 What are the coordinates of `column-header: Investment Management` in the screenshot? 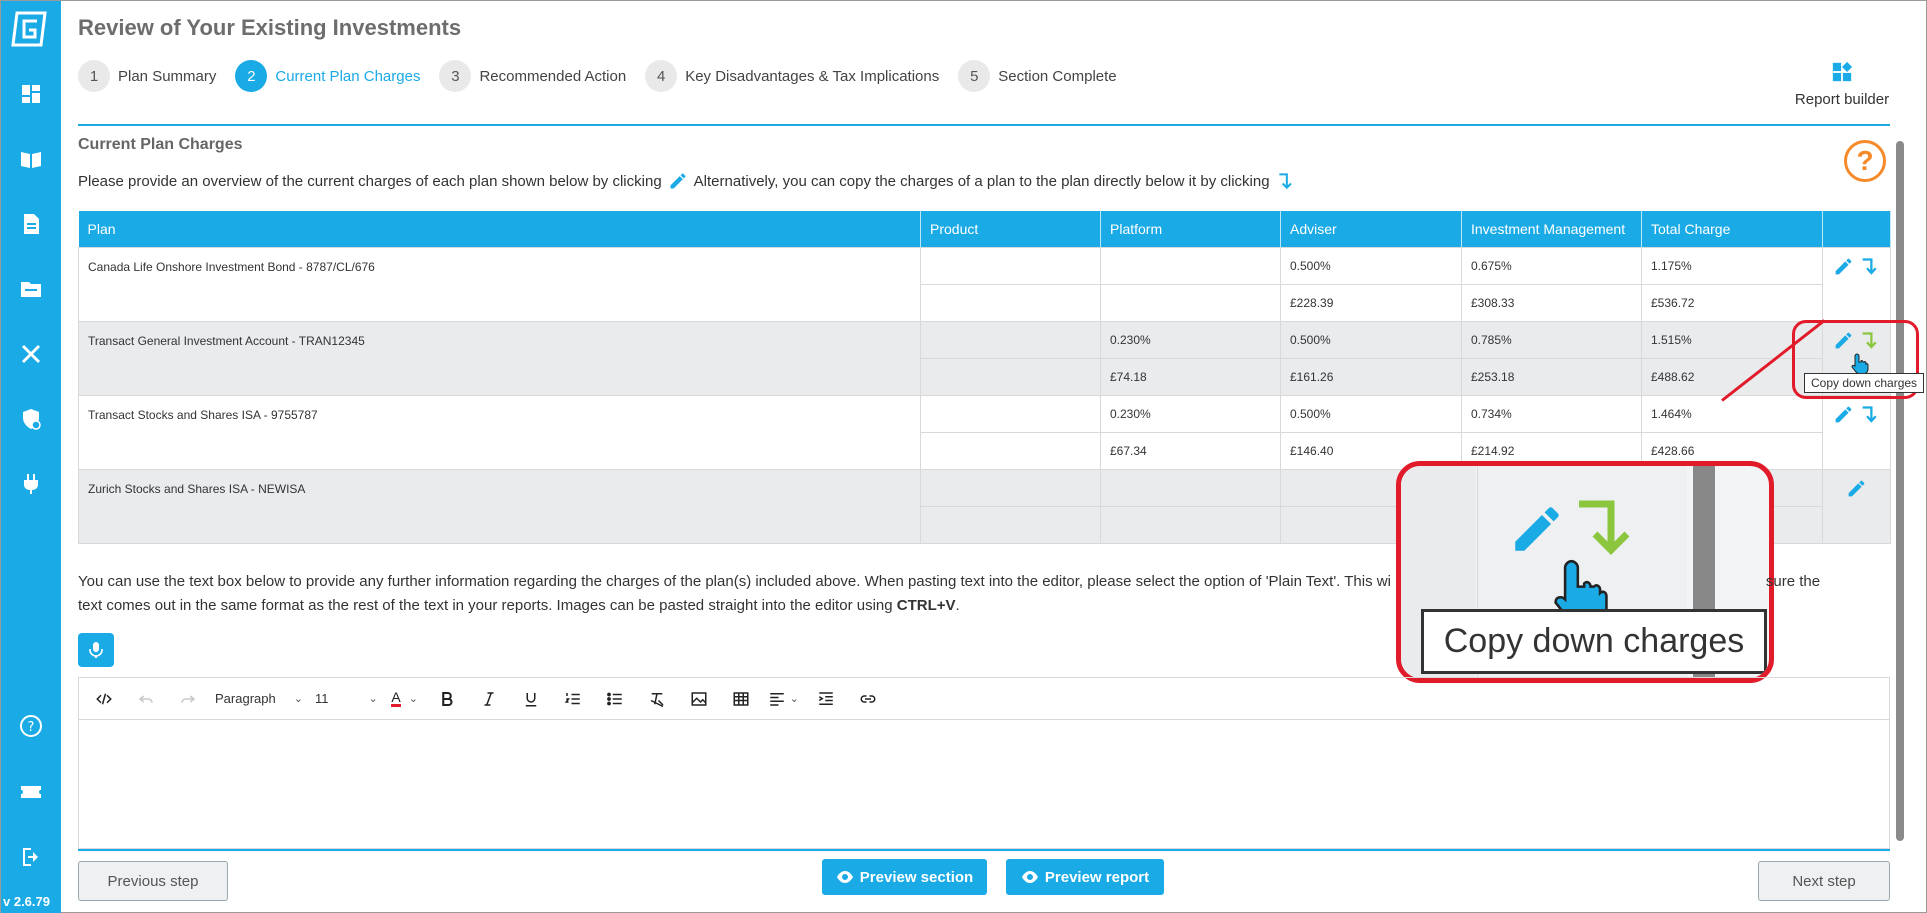 It's located at (1551, 229).